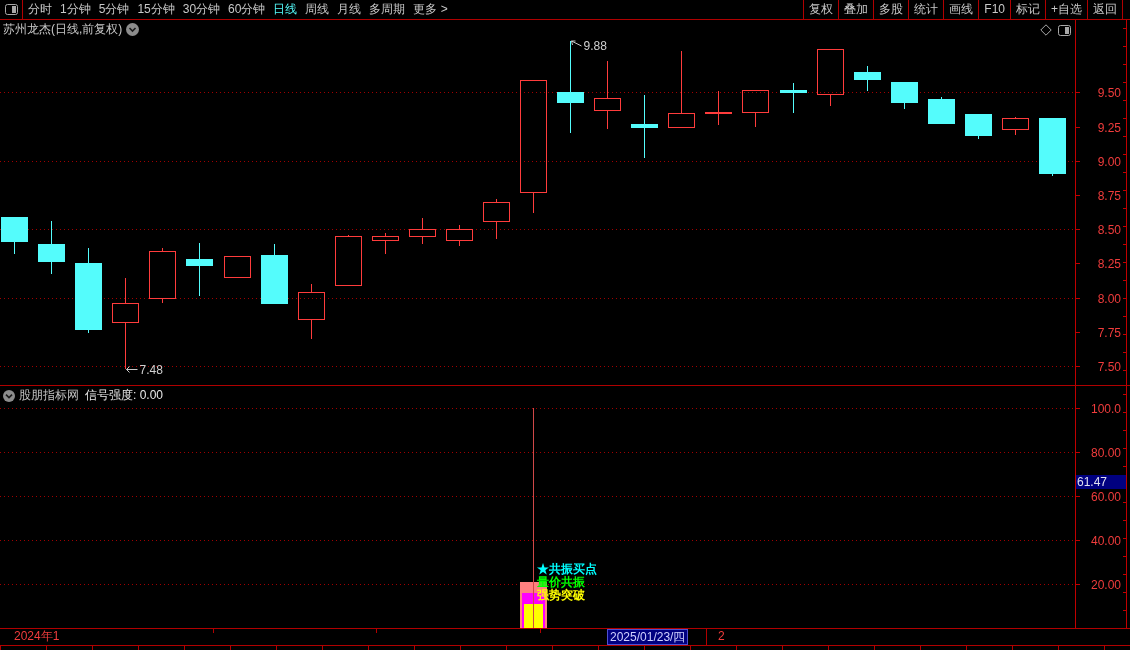 Image resolution: width=1130 pixels, height=650 pixels. Describe the element at coordinates (63, 29) in the screenshot. I see `chart-title: 苏州龙杰(日线,前复权)` at that location.